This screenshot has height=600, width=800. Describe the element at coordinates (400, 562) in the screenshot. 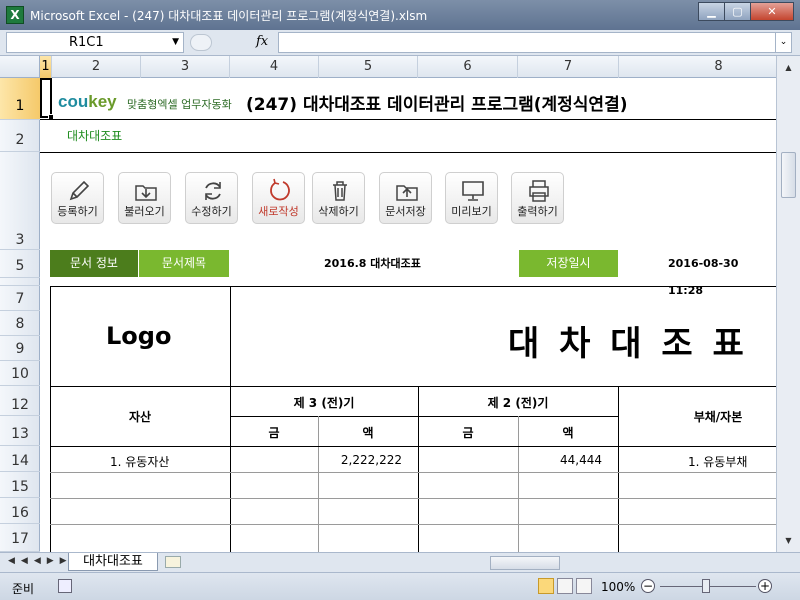

I see `sheet-tab-bar: ◀◀◀▶▶▶ 대차대조표` at that location.